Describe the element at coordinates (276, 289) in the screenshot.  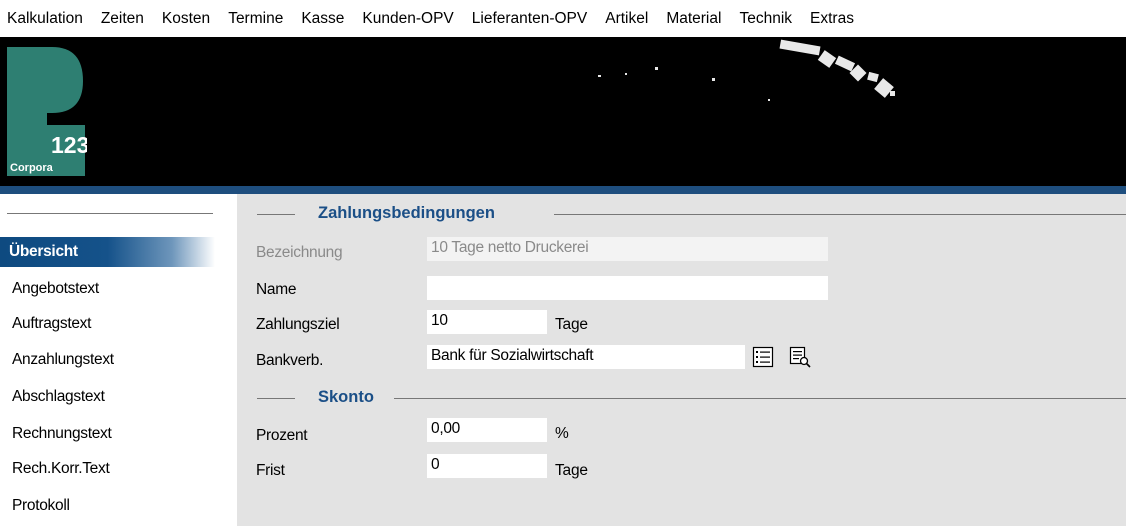
I see `name-label: Name` at that location.